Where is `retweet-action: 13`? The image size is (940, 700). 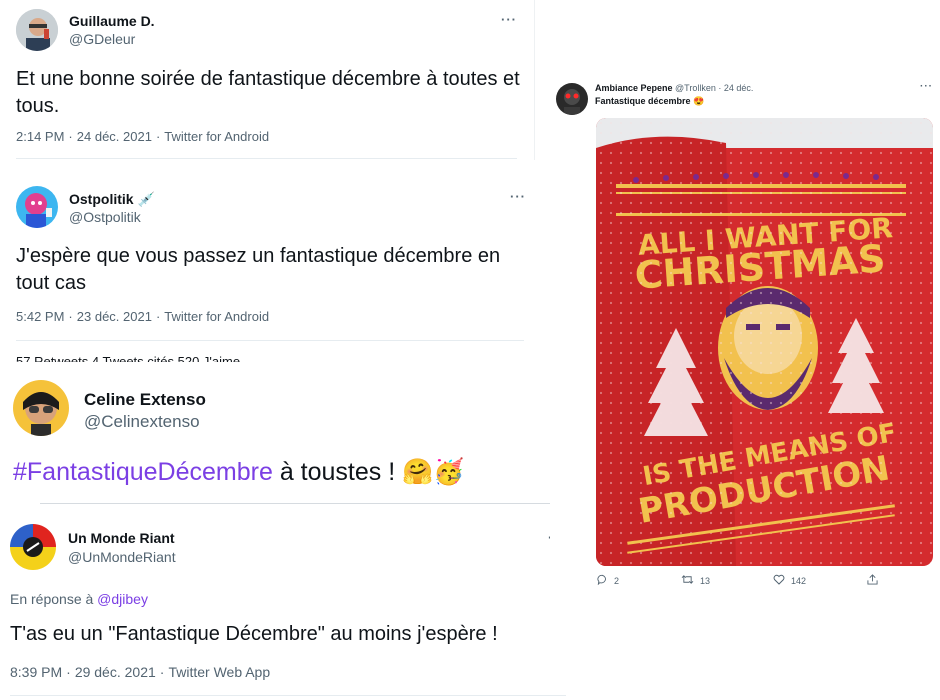
retweet-action: 13 is located at coordinates (695, 580).